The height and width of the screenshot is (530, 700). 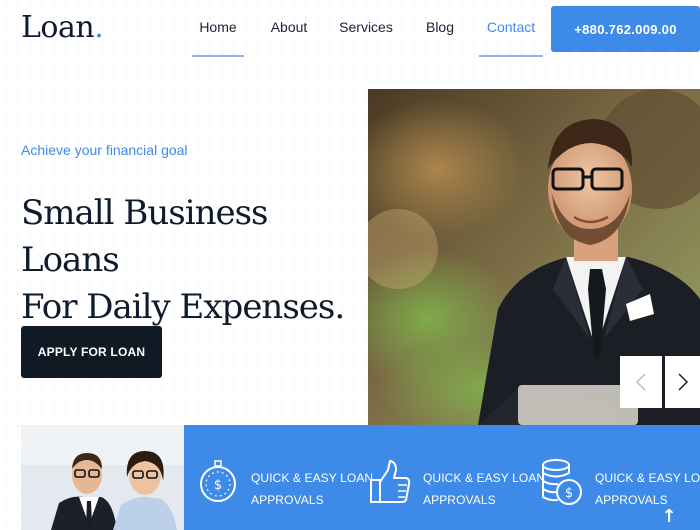 I want to click on team-illustration, so click(x=102, y=477).